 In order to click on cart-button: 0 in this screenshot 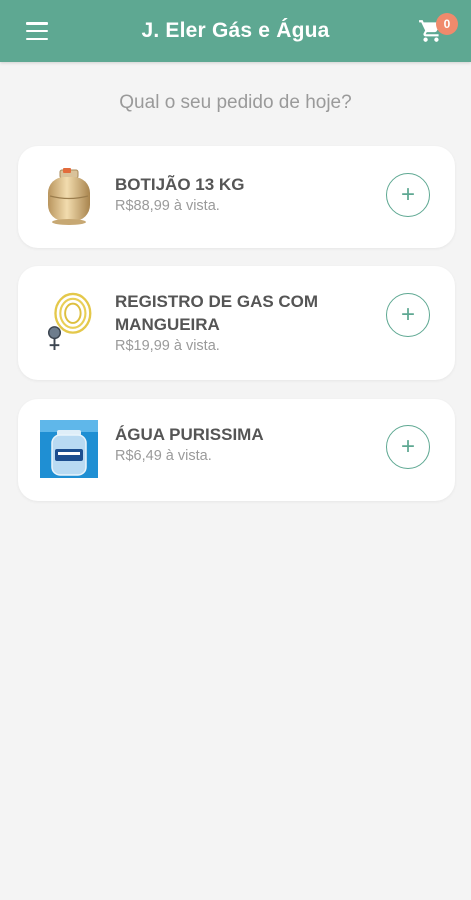, I will do `click(438, 29)`.